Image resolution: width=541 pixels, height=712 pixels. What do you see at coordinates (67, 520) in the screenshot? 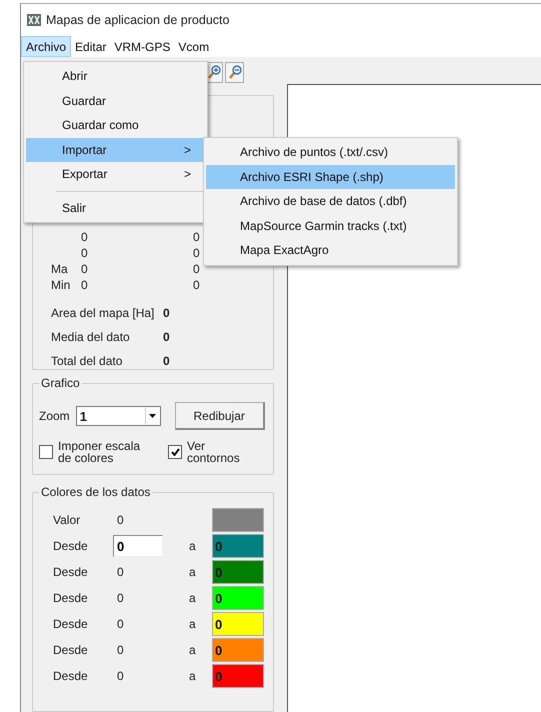
I see `row-label: Valor` at bounding box center [67, 520].